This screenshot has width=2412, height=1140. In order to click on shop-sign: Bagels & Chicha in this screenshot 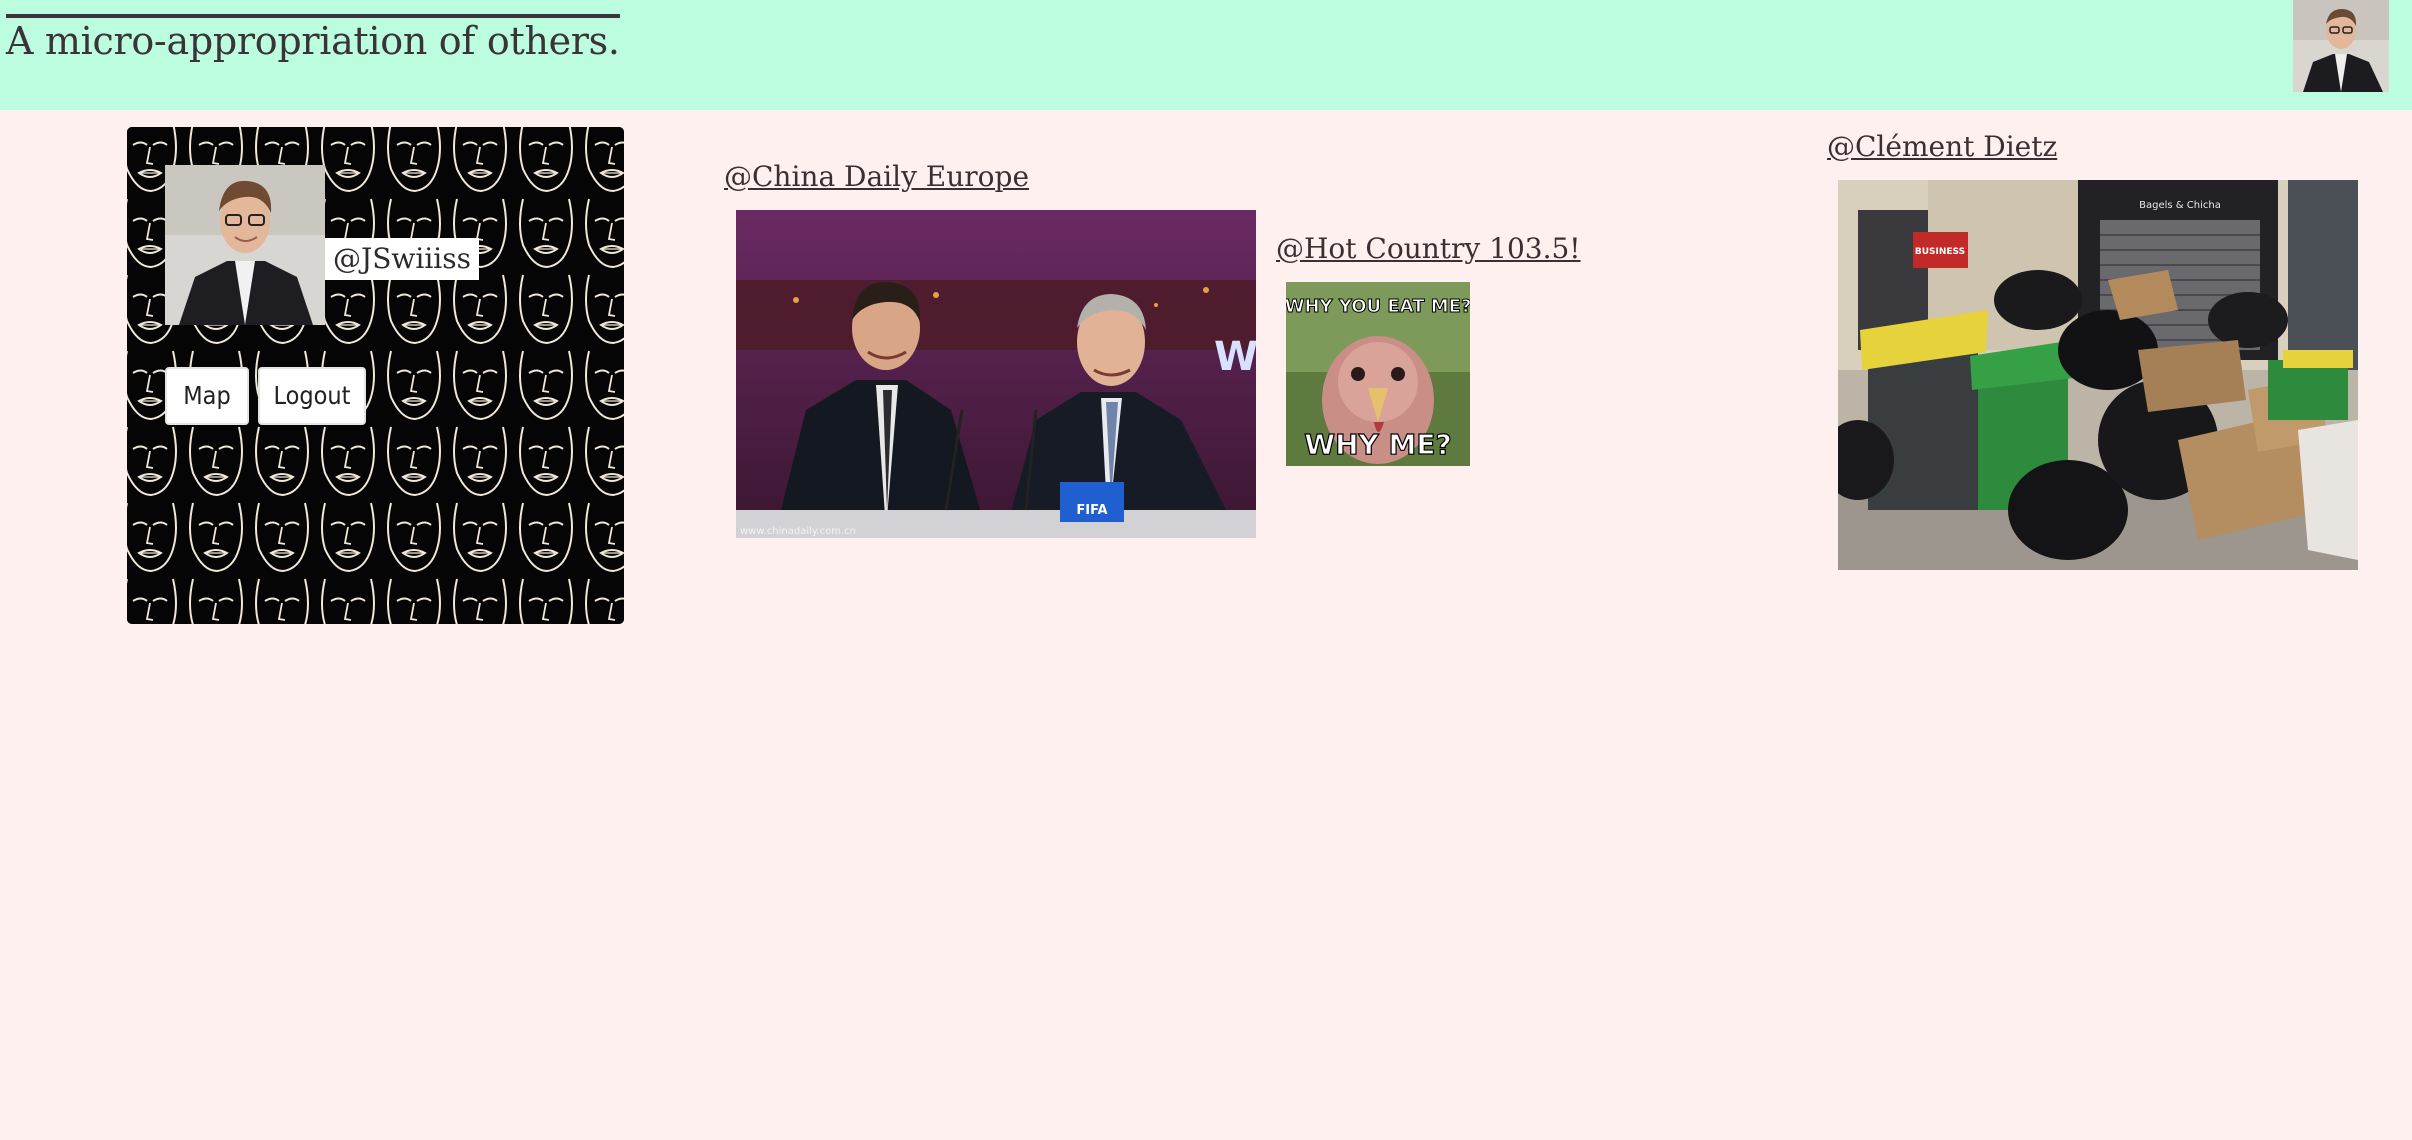, I will do `click(2180, 205)`.